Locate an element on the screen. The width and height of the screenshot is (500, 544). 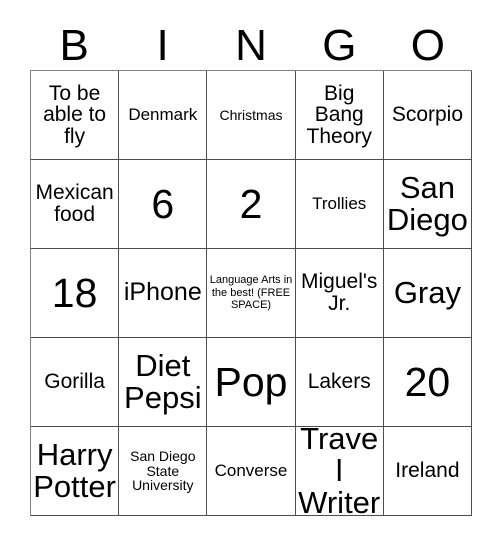
bingo-cell: San Diego State University is located at coordinates (163, 471).